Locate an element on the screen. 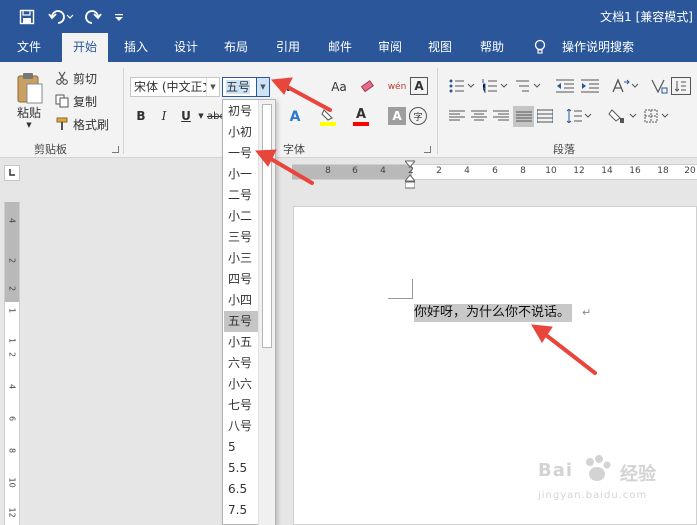  ruler-number: 16 is located at coordinates (635, 171).